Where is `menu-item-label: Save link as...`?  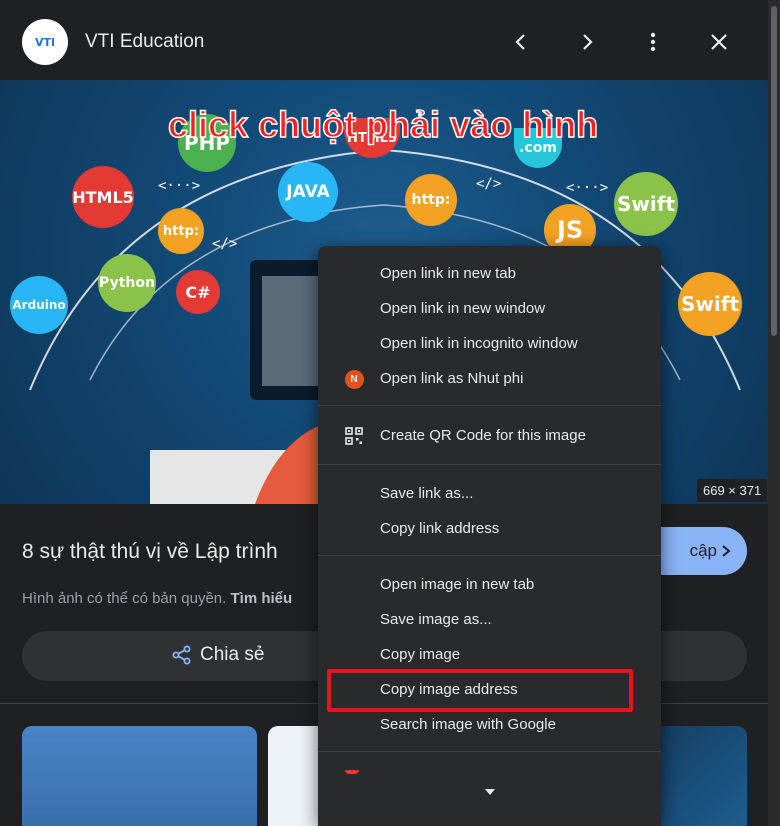
menu-item-label: Save link as... is located at coordinates (427, 493).